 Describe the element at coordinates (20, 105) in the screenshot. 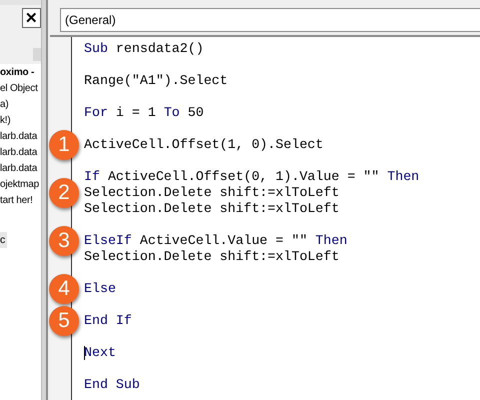

I see `project-tree-item: a)` at that location.